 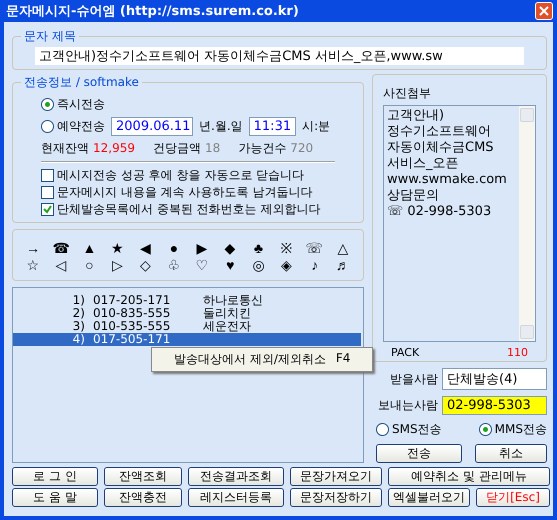 What do you see at coordinates (81, 82) in the screenshot?
I see `group-title: 전송정보 / softmake` at bounding box center [81, 82].